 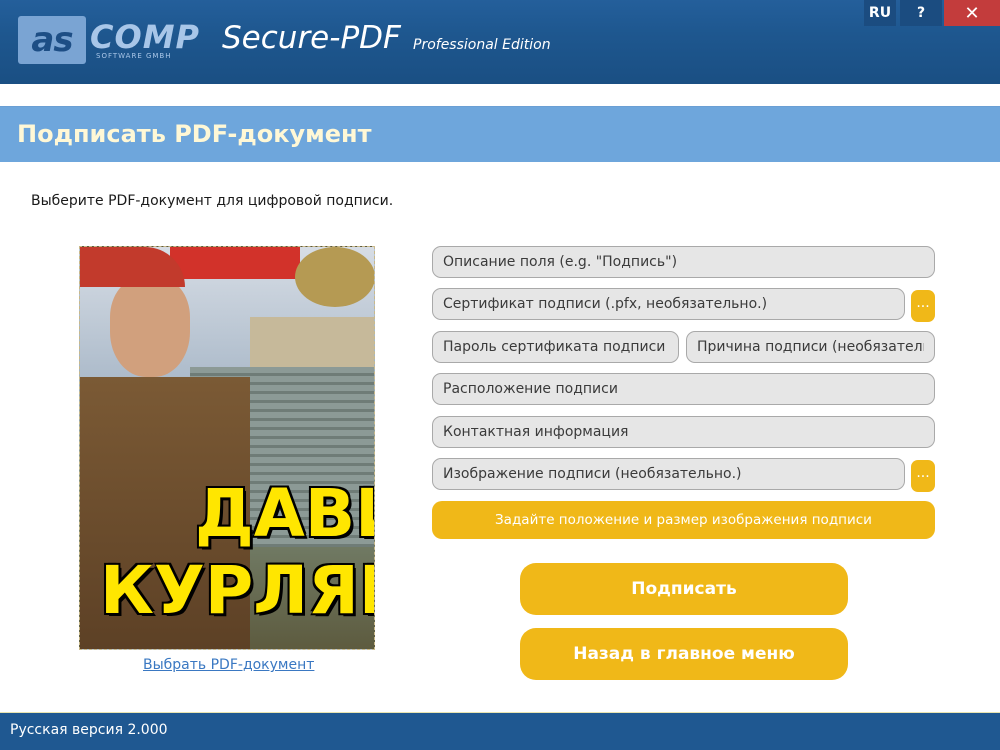 I want to click on footer-divider, so click(x=500, y=709).